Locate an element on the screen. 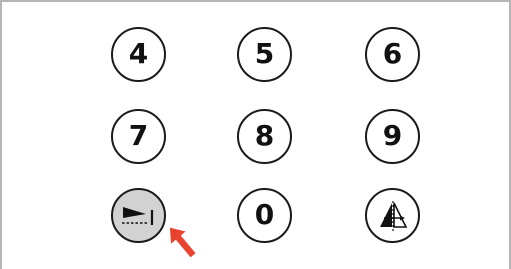 This screenshot has height=269, width=511. key-7-label: 7 is located at coordinates (138, 135).